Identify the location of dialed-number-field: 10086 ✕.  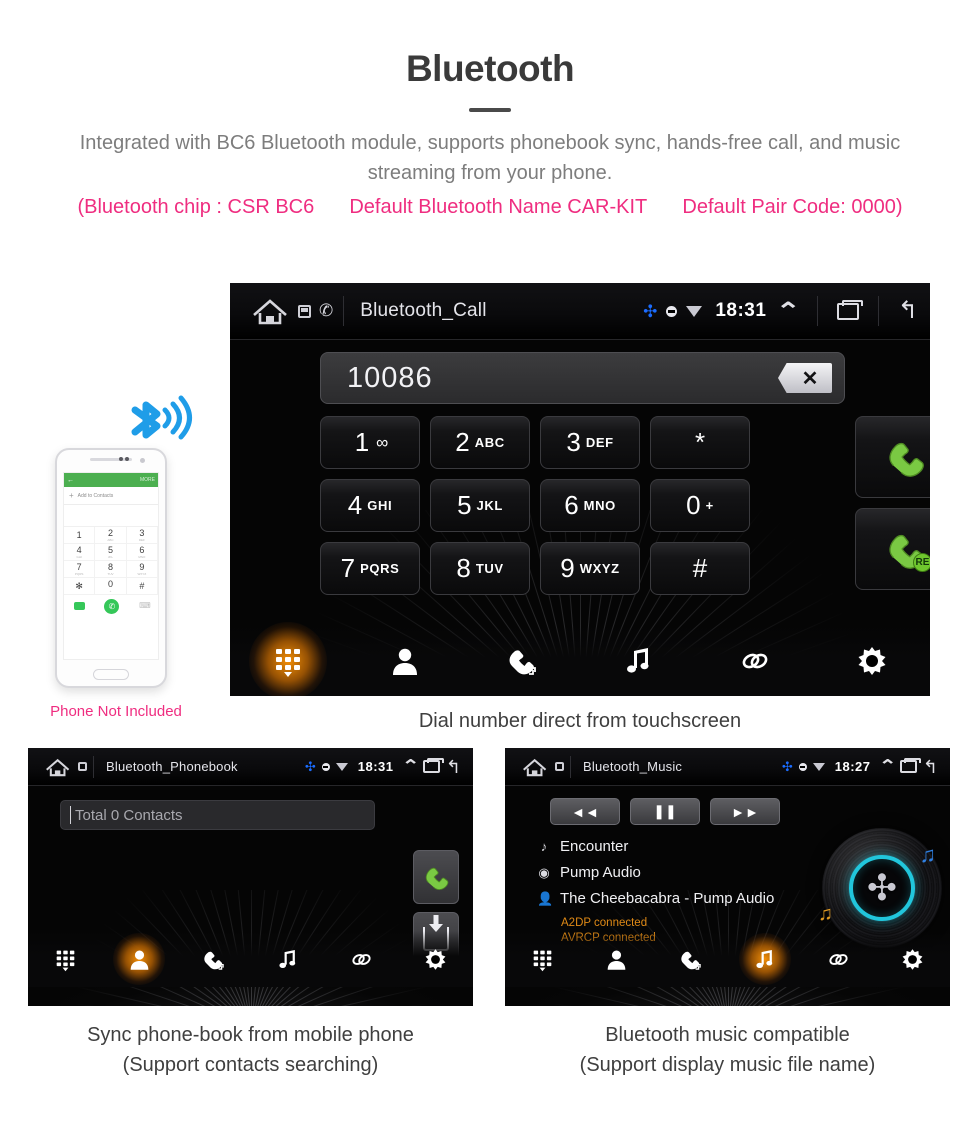
(582, 378).